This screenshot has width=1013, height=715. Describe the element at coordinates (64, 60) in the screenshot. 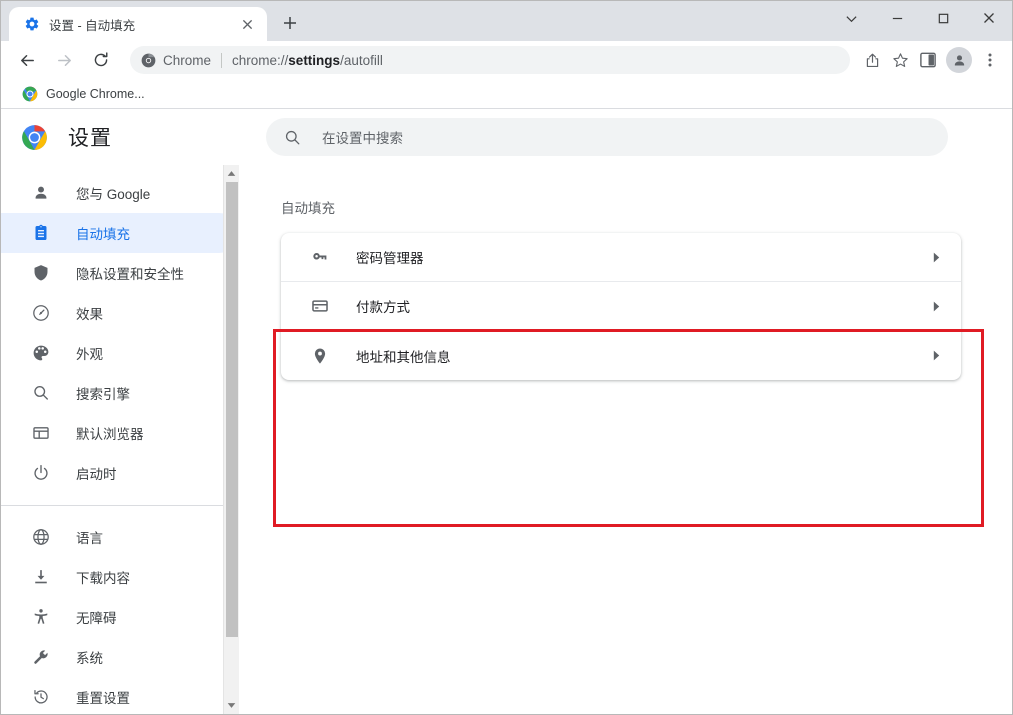

I see `forward-arrow-icon` at that location.